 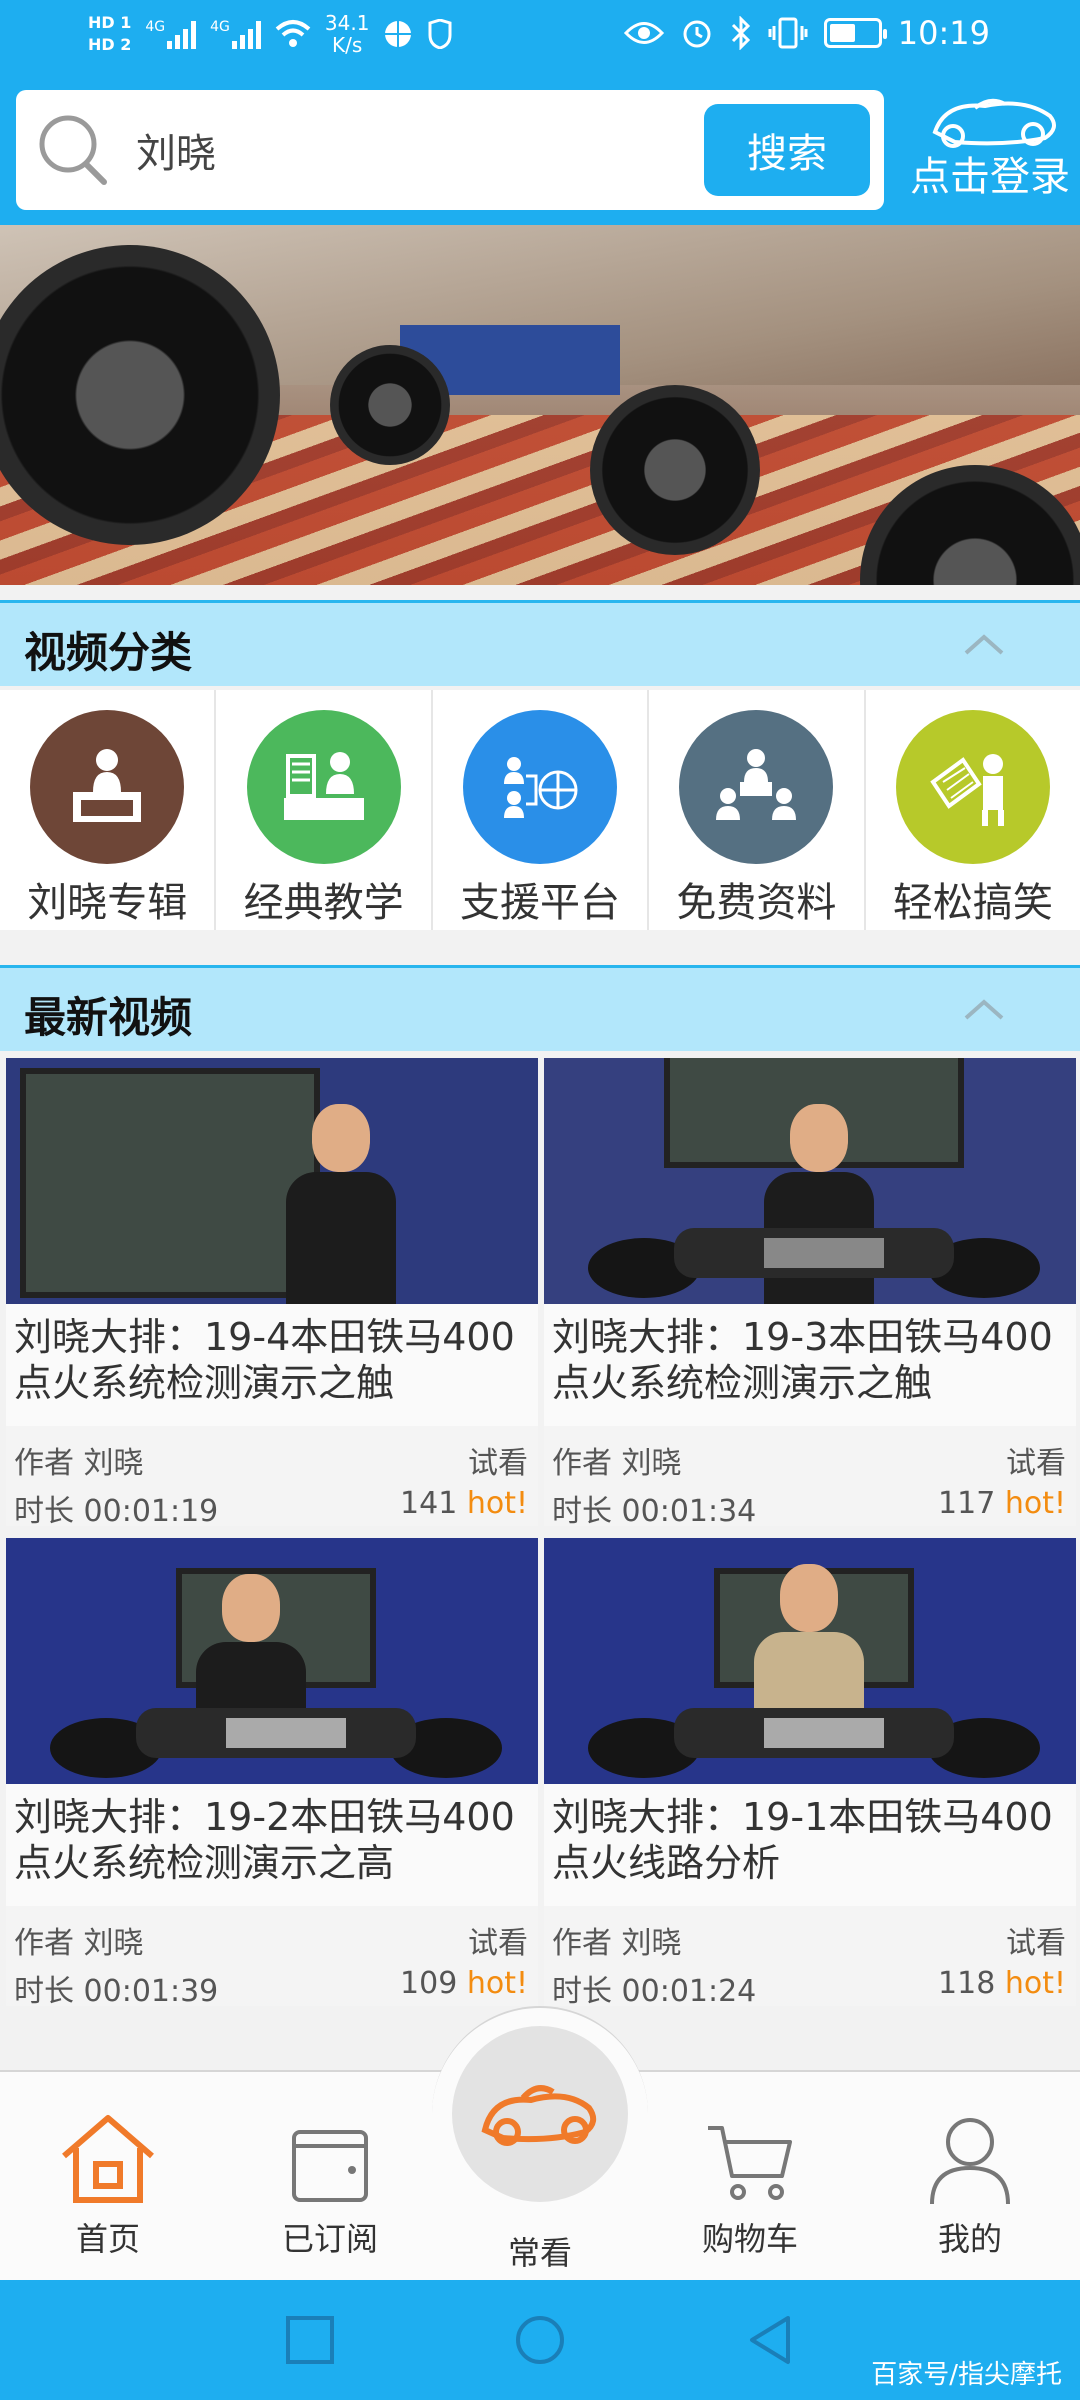 I want to click on blackboard, so click(x=170, y=1183).